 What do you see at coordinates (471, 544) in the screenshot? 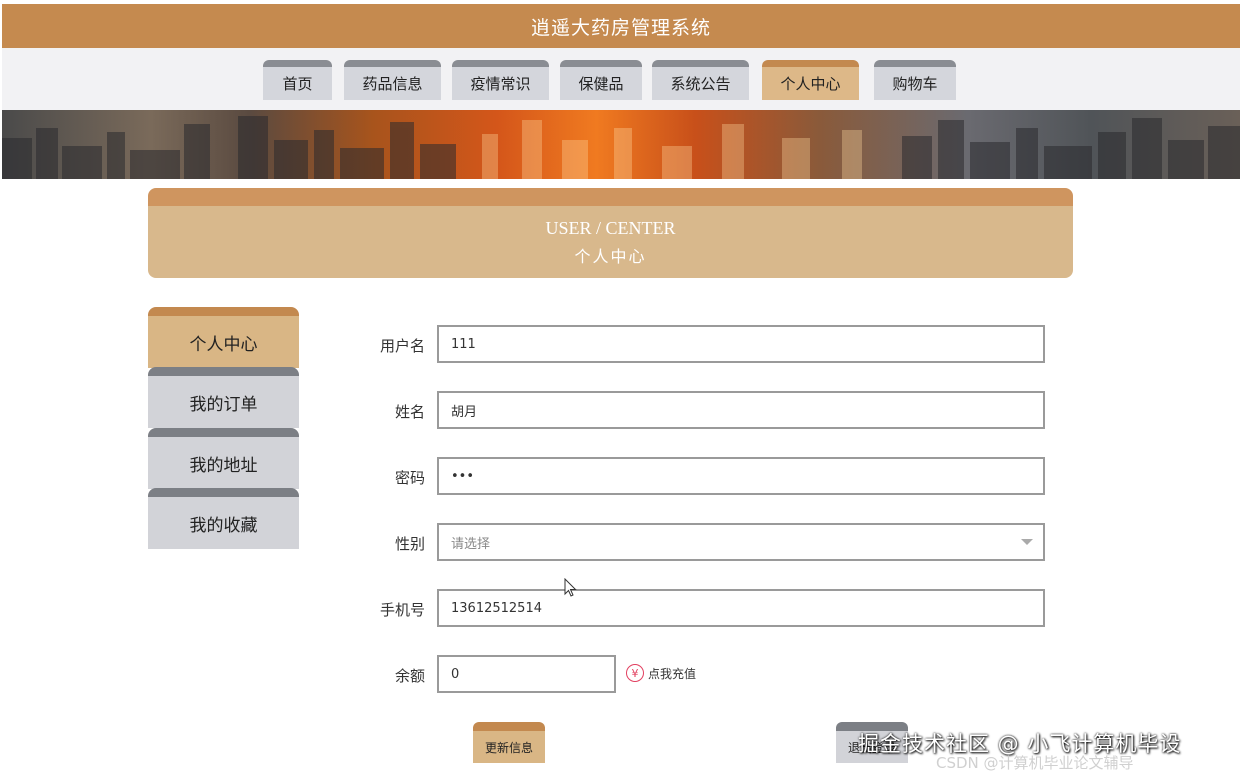
I see `gender-placeholder: 请选择` at bounding box center [471, 544].